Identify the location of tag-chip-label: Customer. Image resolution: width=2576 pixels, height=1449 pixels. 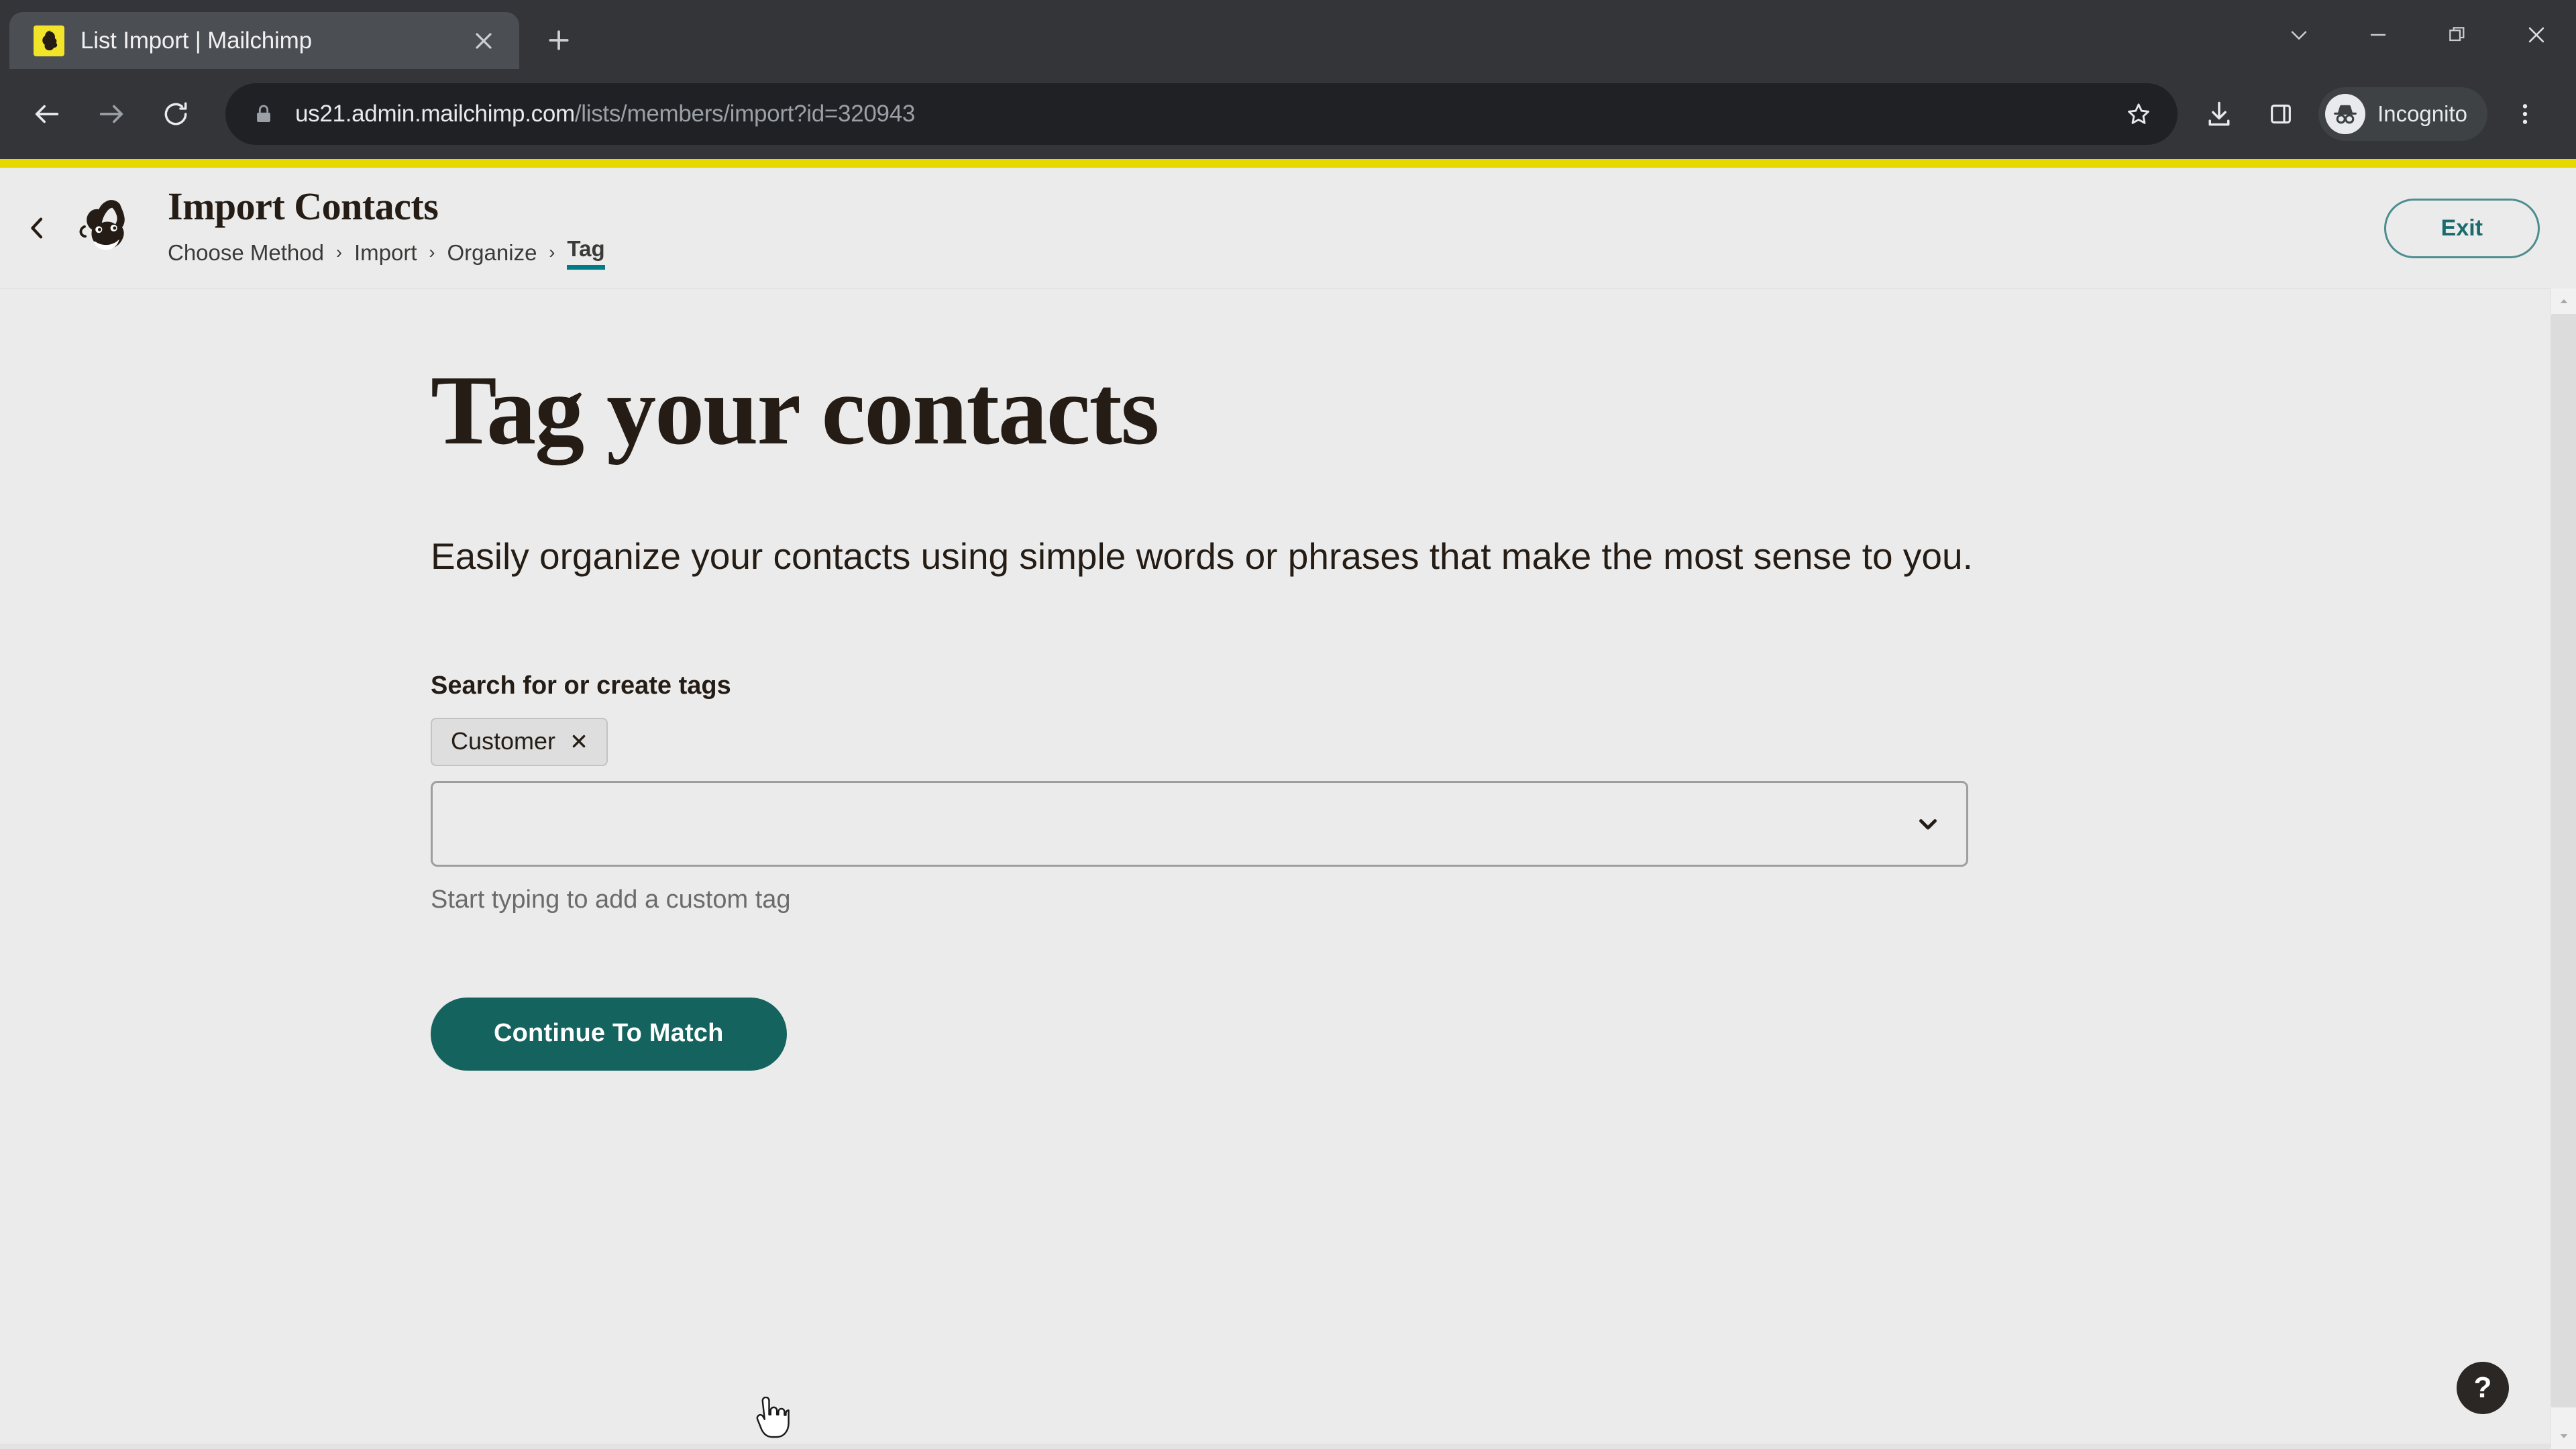
(503, 741).